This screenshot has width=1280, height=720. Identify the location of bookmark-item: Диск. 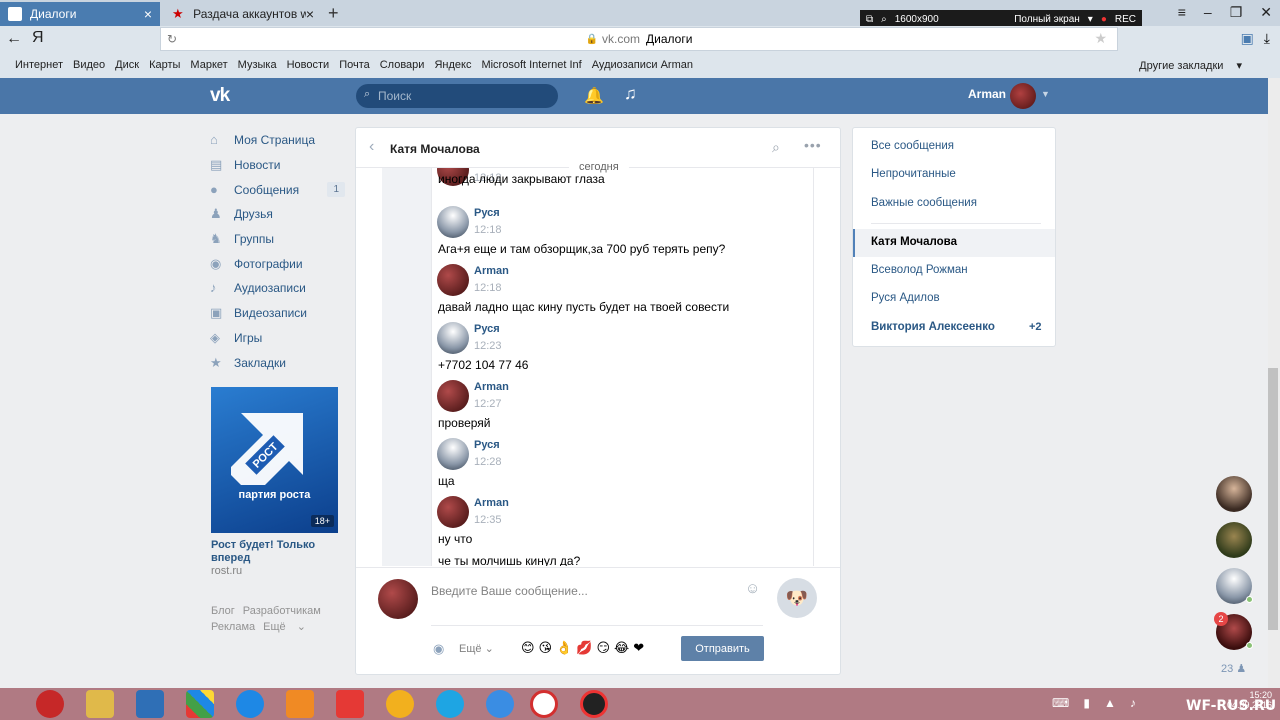
(127, 65).